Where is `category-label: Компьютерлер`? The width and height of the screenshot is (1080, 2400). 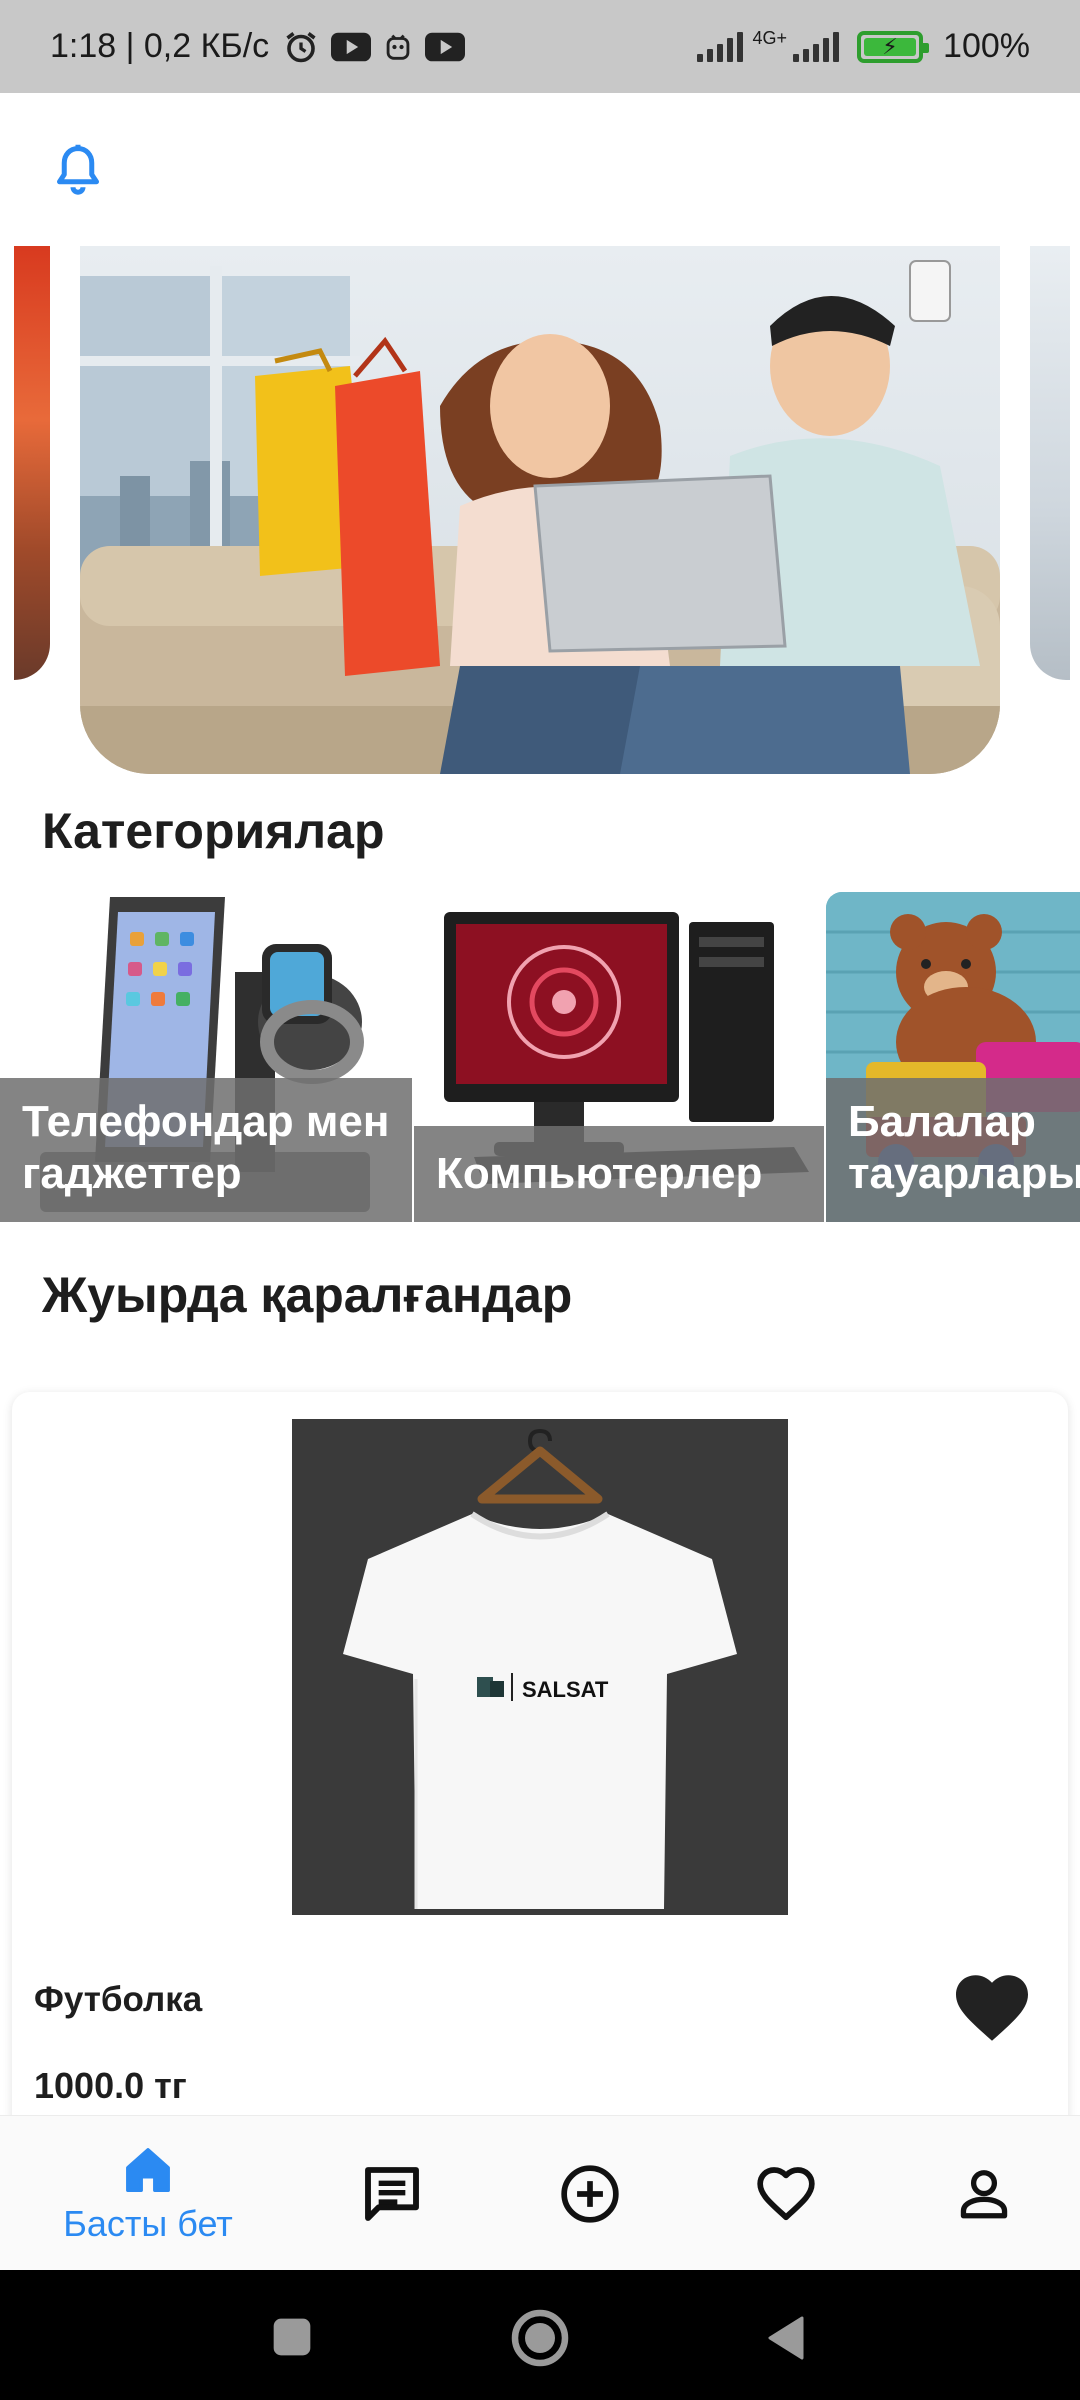
category-label: Компьютерлер is located at coordinates (619, 1174).